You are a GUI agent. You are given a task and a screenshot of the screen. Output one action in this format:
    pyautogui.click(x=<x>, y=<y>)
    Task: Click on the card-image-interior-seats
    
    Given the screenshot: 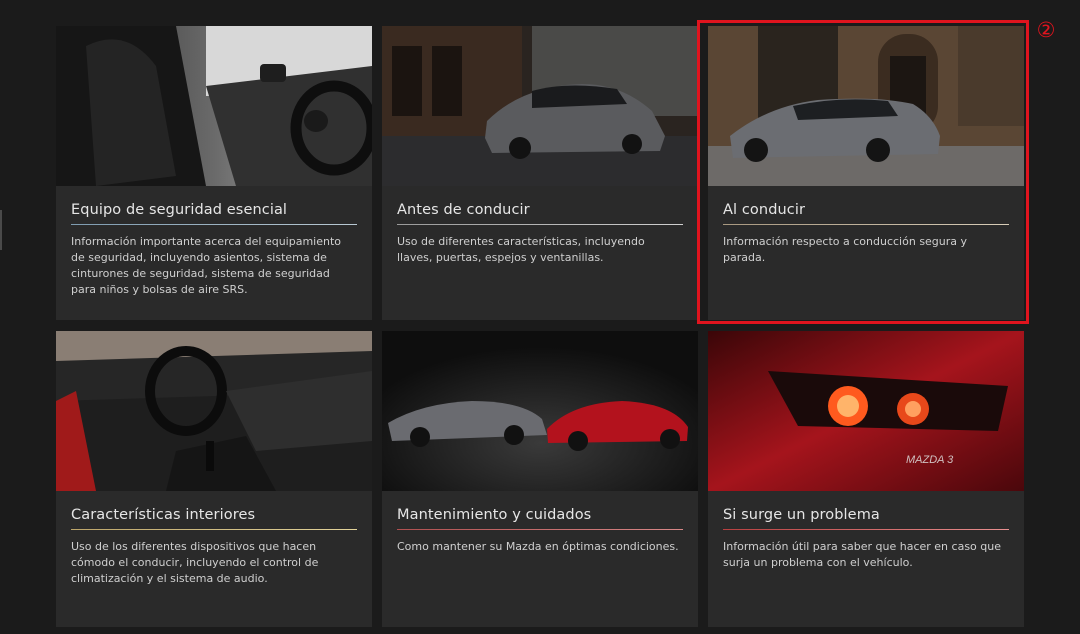 What is the action you would take?
    pyautogui.click(x=214, y=106)
    